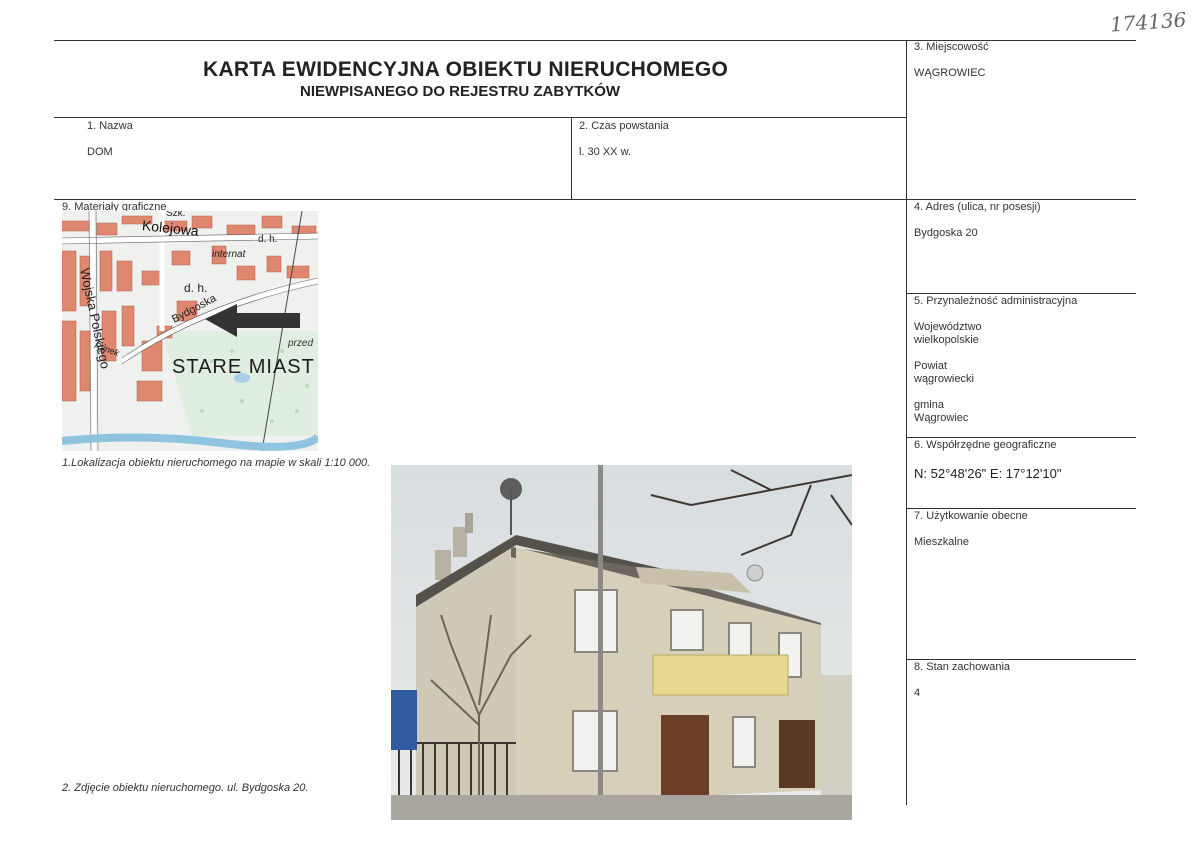 The height and width of the screenshot is (848, 1198). Describe the element at coordinates (466, 69) in the screenshot. I see `document-title: KARTA EWIDENCYJNA OBIEKTU NIERUCHOMEGO` at that location.